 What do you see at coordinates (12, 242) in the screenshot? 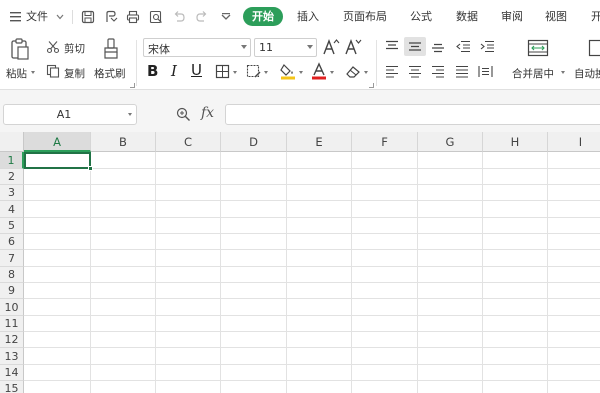
I see `row-header-6: 6` at bounding box center [12, 242].